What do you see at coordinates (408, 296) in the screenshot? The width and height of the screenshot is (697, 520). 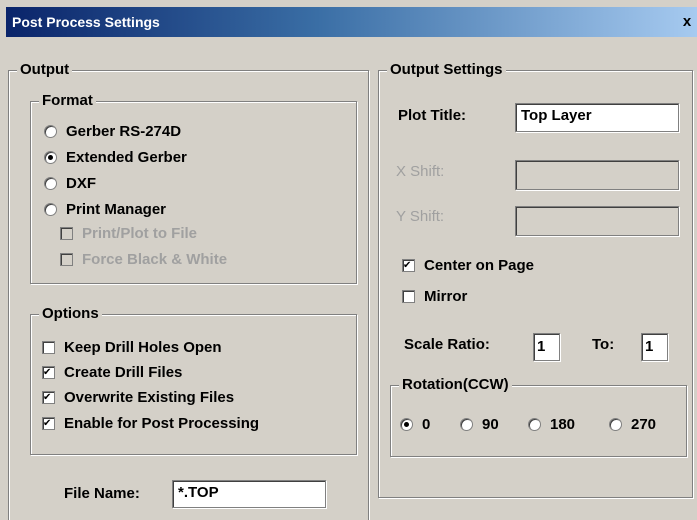 I see `mirror-checkbox` at bounding box center [408, 296].